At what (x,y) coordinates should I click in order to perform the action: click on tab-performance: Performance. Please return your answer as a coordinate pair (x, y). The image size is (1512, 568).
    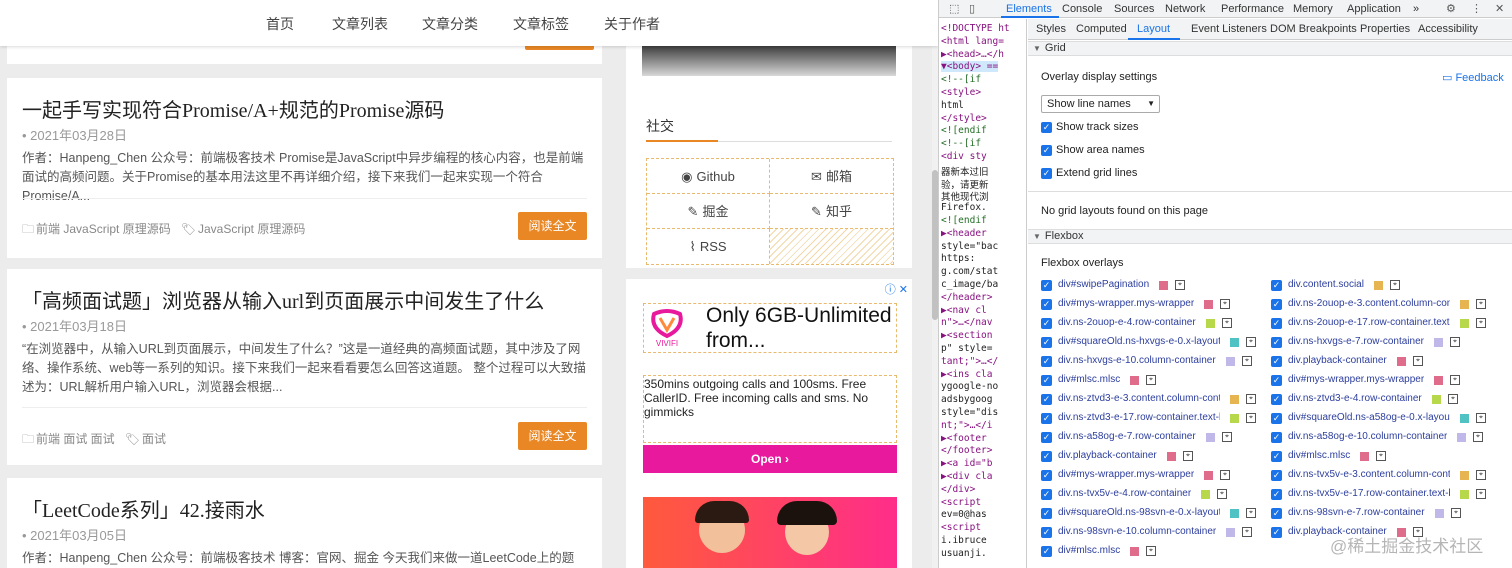
    Looking at the image, I should click on (1252, 9).